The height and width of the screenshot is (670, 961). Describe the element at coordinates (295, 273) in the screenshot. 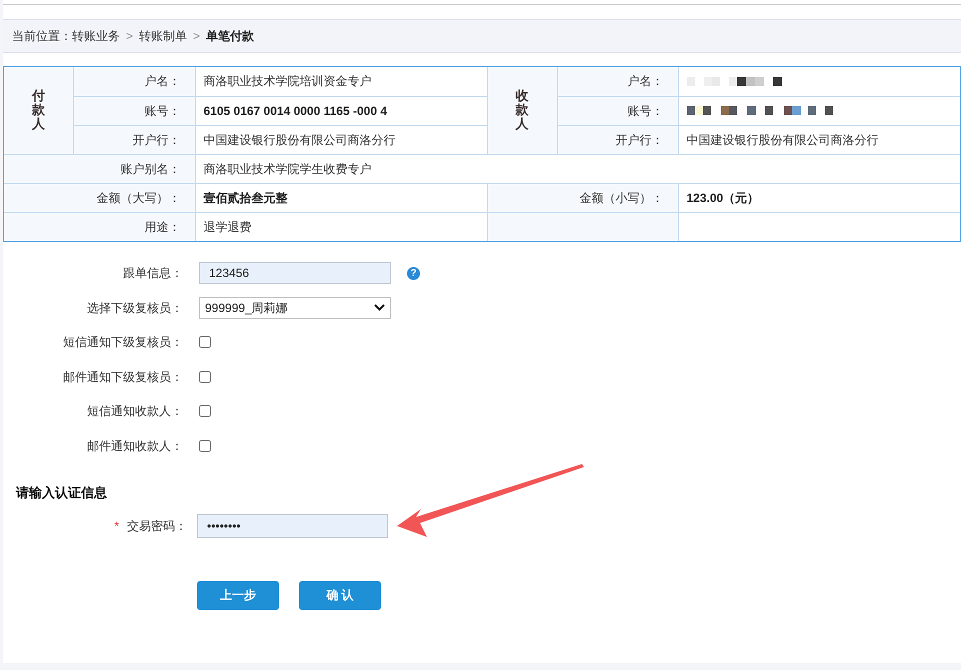

I see `tracking-input: 123456` at that location.